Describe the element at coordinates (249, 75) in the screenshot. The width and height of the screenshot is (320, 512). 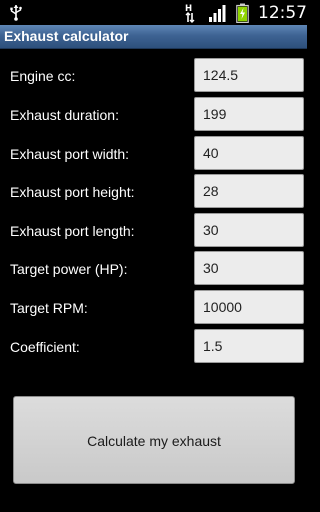
I see `engine-cc-input: 124.5` at that location.